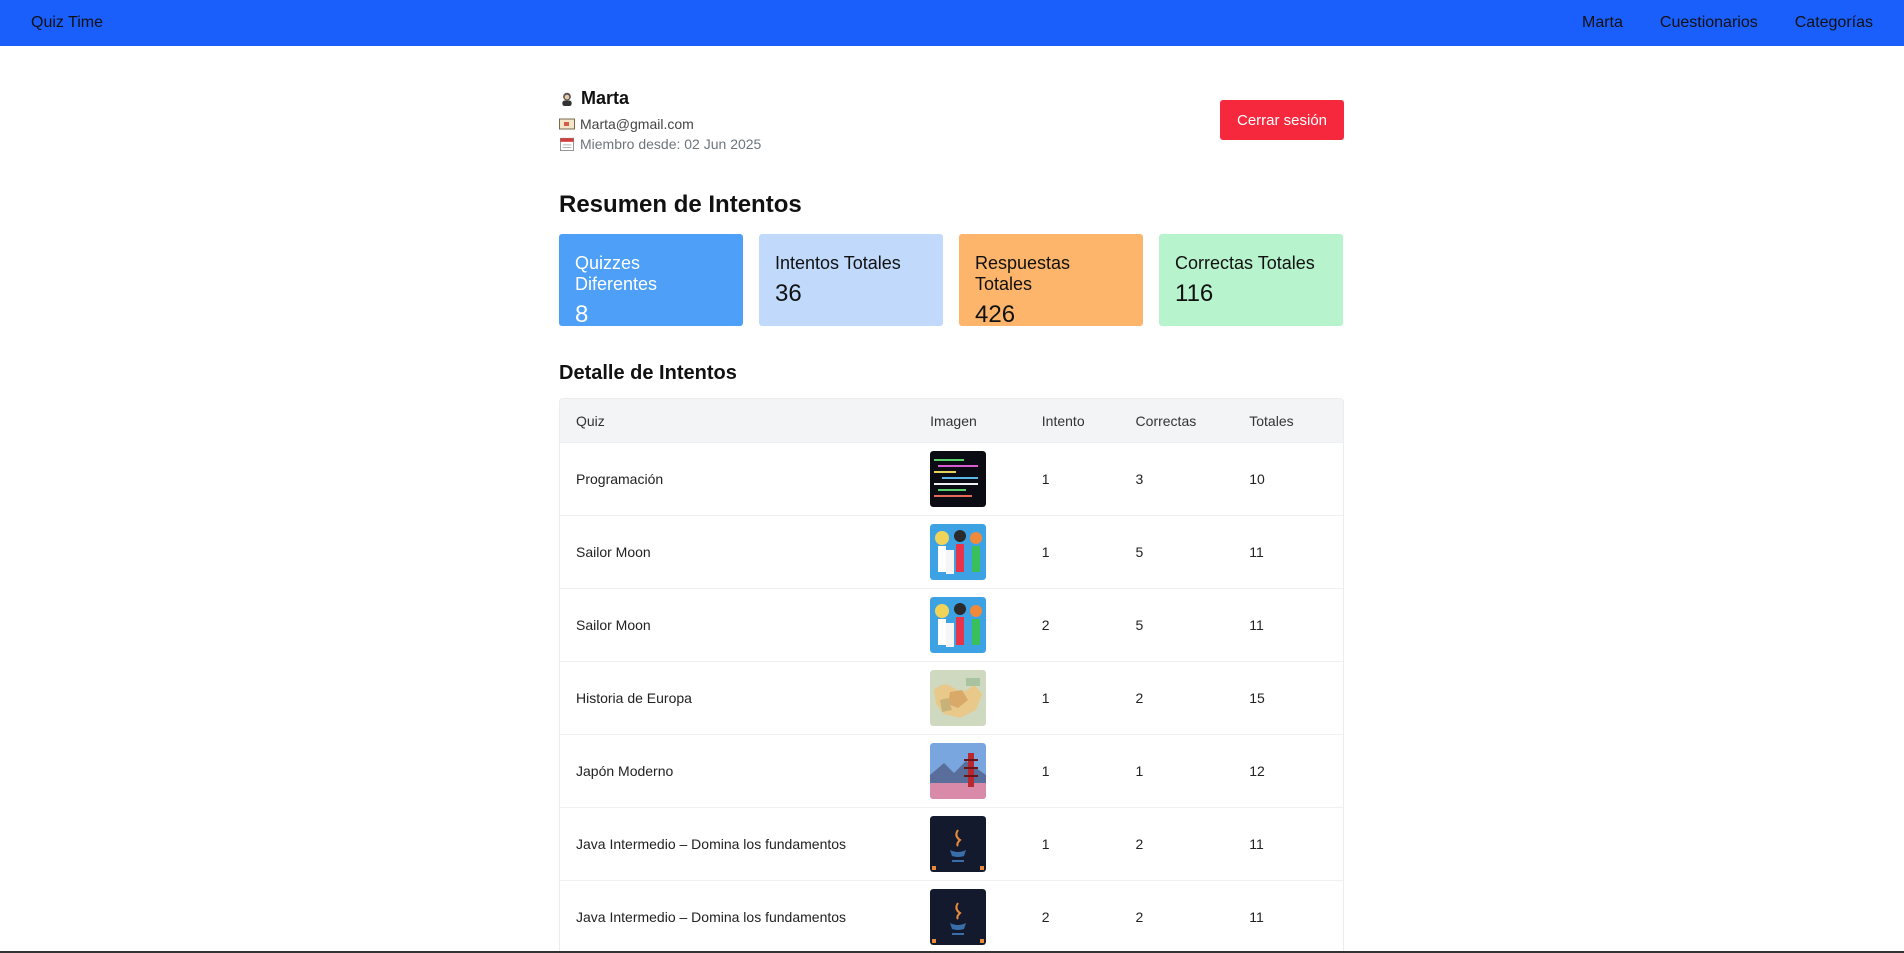 The width and height of the screenshot is (1904, 953). What do you see at coordinates (1271, 420) in the screenshot?
I see `column-header-total: Totales` at bounding box center [1271, 420].